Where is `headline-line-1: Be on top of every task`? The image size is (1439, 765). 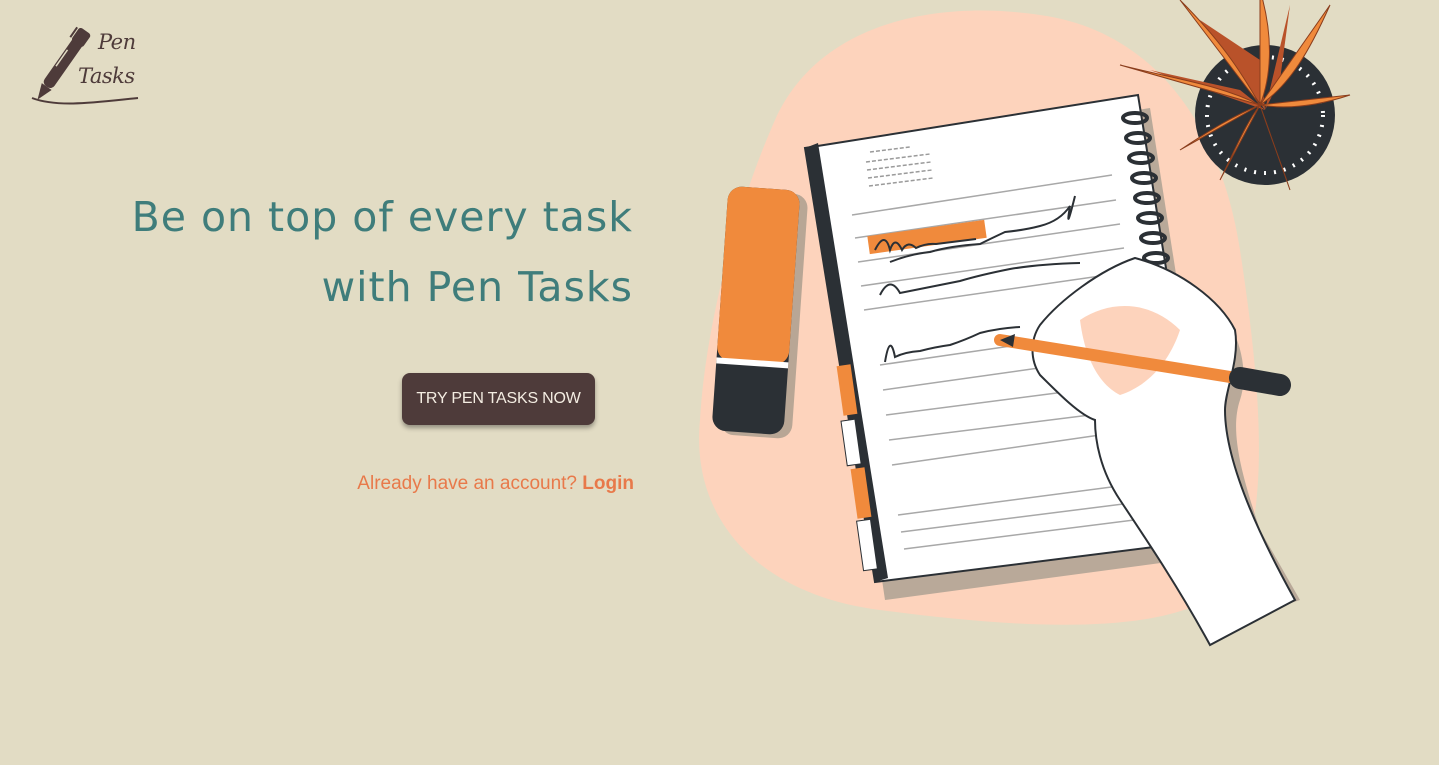
headline-line-1: Be on top of every task is located at coordinates (382, 217).